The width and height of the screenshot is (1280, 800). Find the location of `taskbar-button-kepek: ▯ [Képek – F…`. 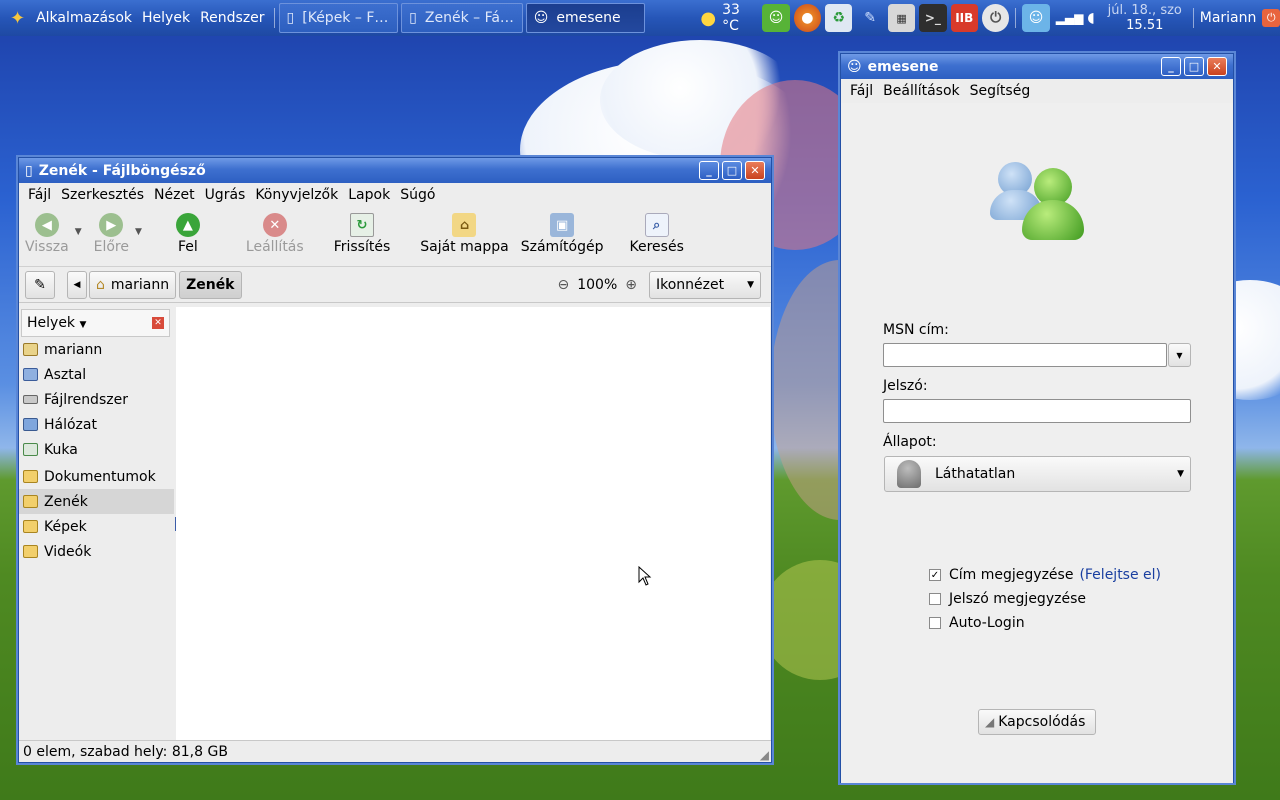

taskbar-button-kepek: ▯ [Képek – F… is located at coordinates (338, 18).